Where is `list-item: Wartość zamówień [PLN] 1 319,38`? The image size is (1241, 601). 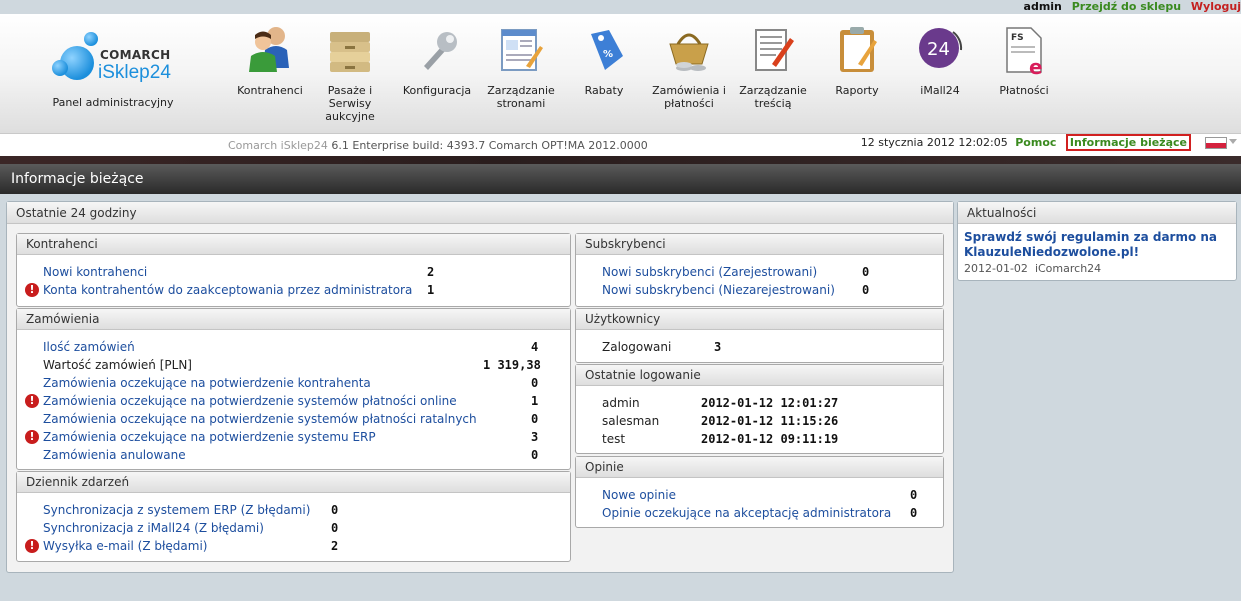
list-item: Wartość zamówień [PLN] 1 319,38 is located at coordinates (292, 365).